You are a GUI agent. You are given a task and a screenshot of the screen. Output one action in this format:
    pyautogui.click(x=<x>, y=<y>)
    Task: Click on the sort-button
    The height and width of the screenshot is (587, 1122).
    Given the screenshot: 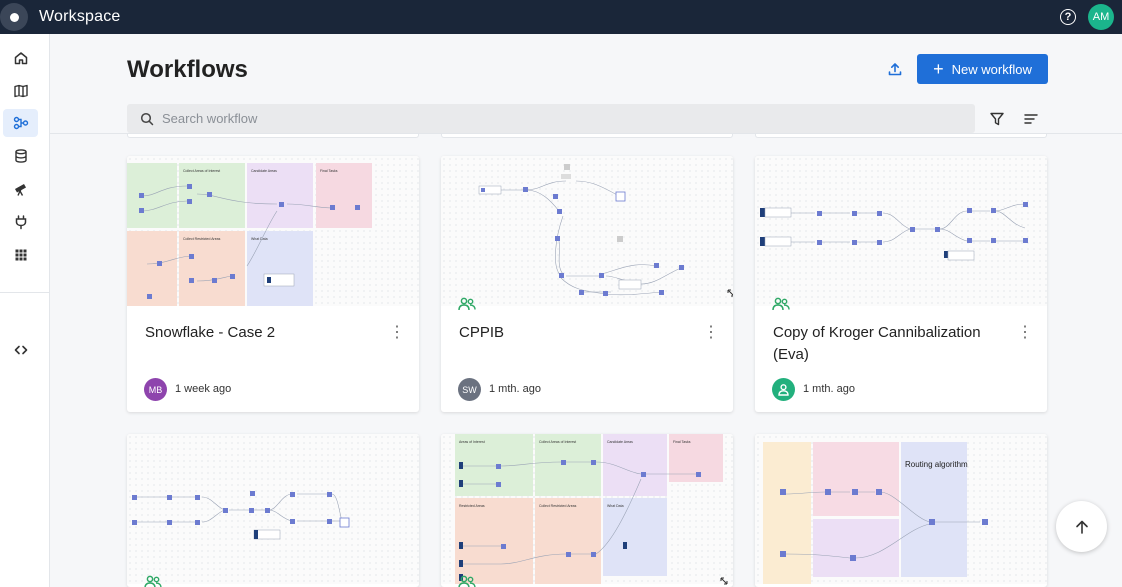 What is the action you would take?
    pyautogui.click(x=1031, y=119)
    